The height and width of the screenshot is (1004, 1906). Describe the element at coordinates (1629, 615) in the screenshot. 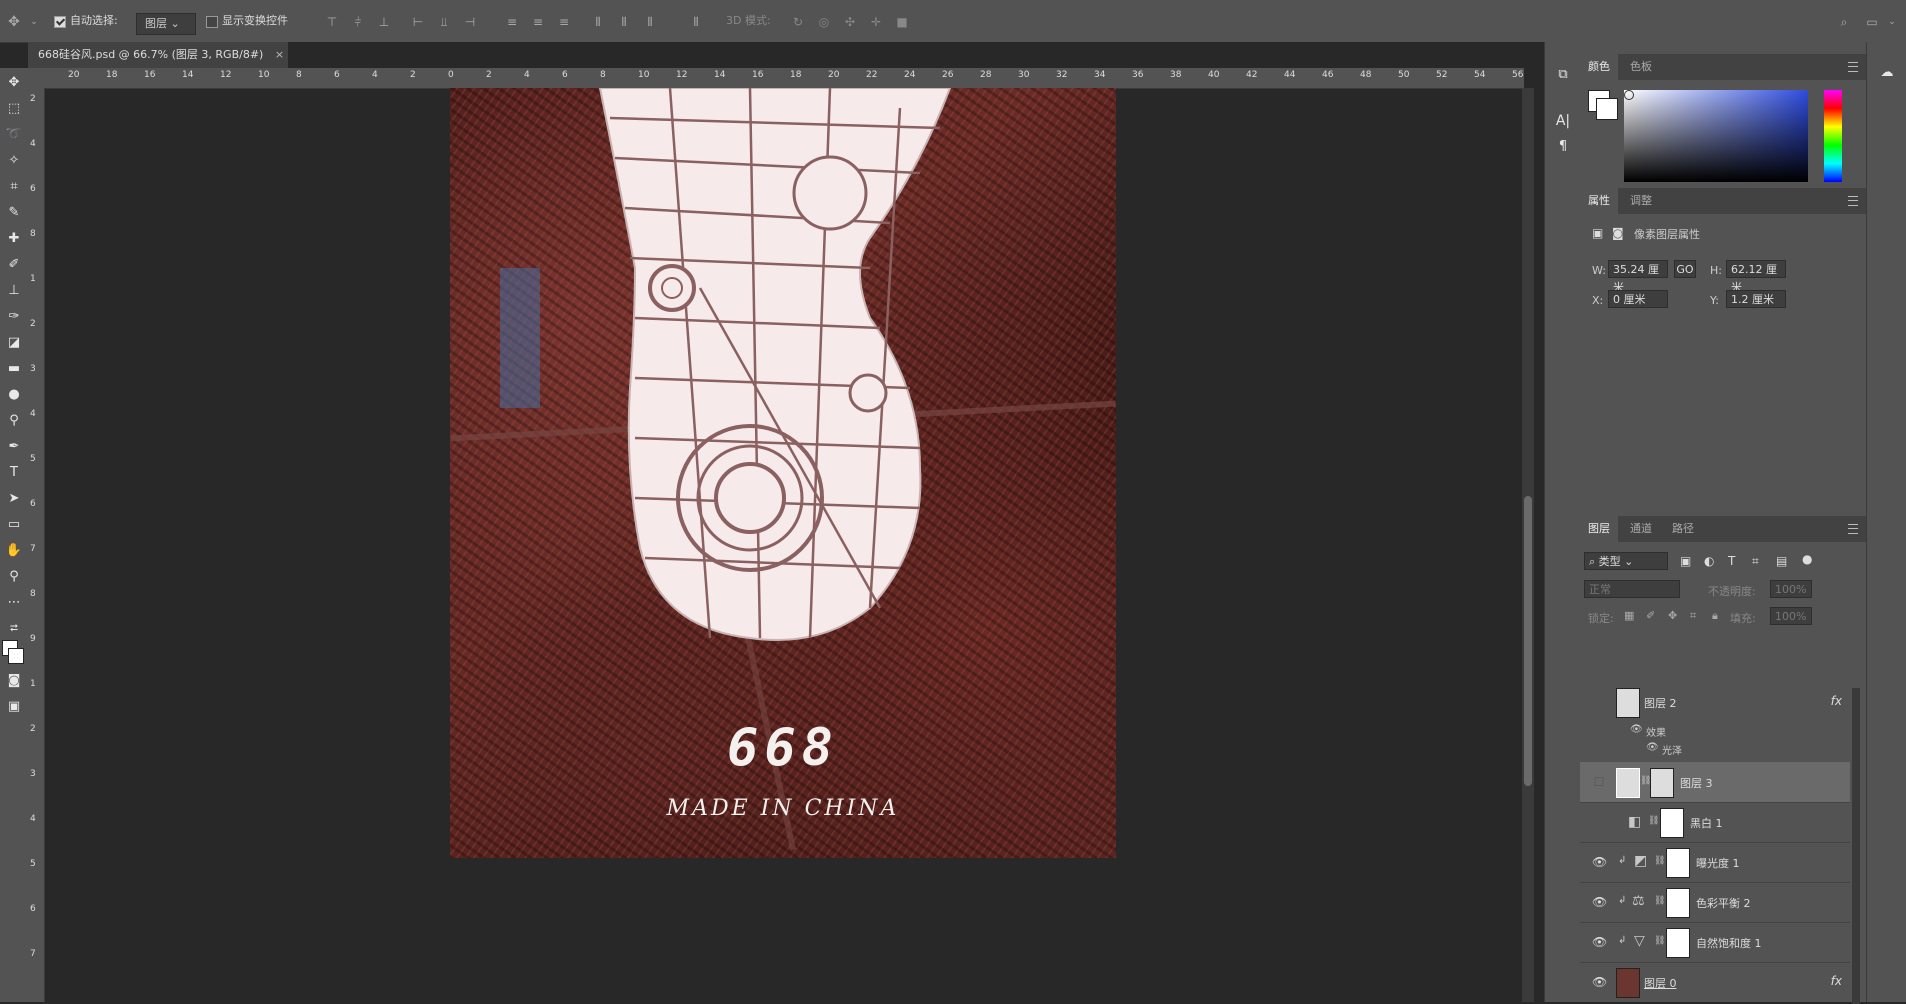

I see `lock-transparency-icon: ▦` at that location.